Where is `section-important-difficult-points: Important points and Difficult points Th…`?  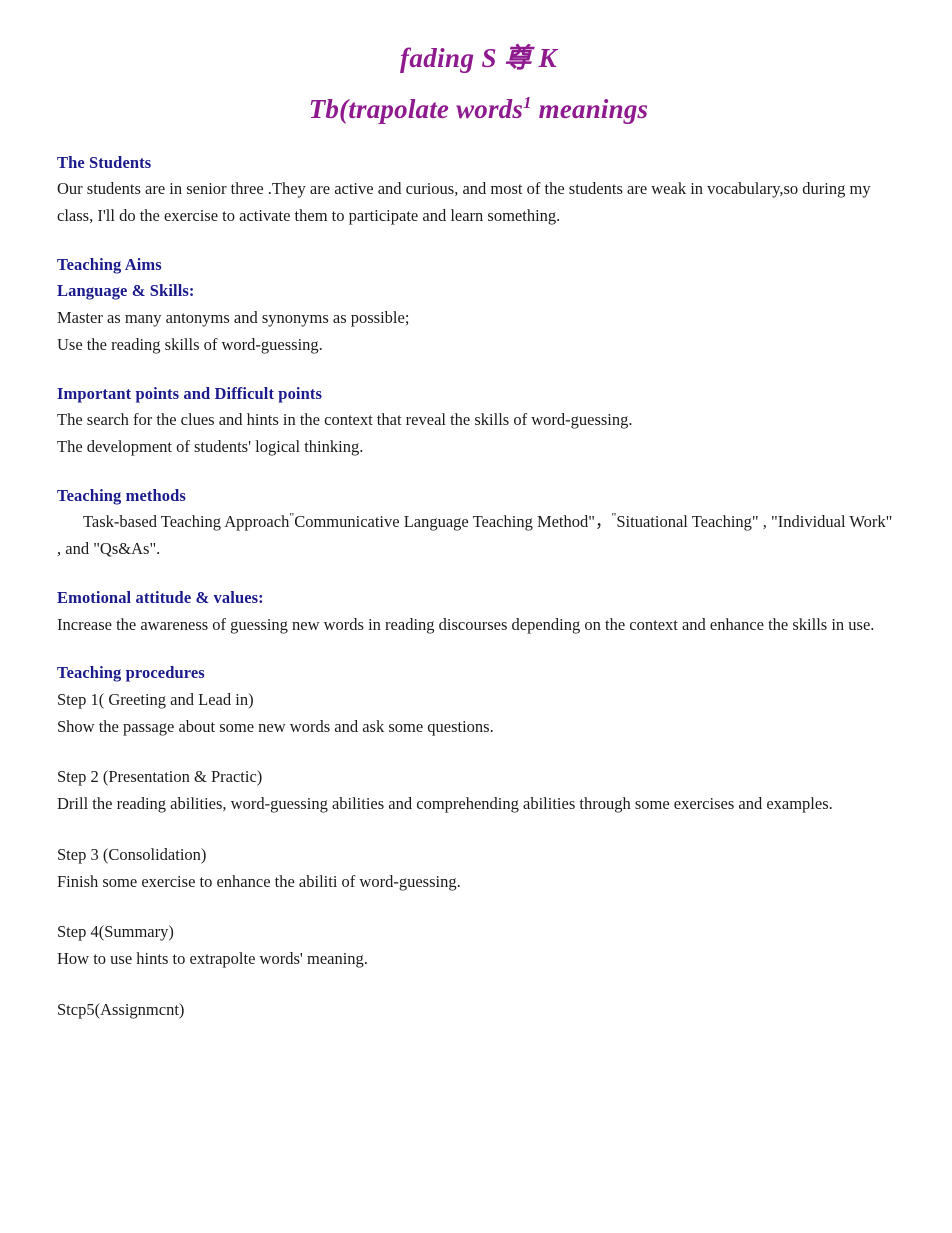 section-important-difficult-points: Important points and Difficult points Th… is located at coordinates (478, 421).